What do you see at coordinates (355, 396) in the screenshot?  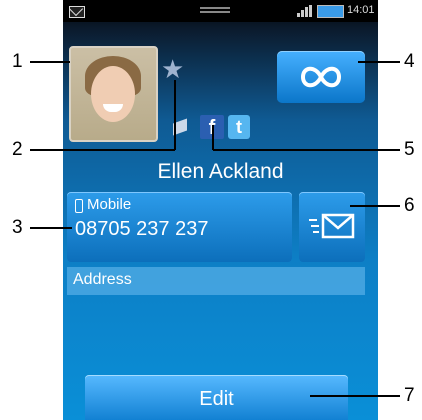 I see `callout-7-line` at bounding box center [355, 396].